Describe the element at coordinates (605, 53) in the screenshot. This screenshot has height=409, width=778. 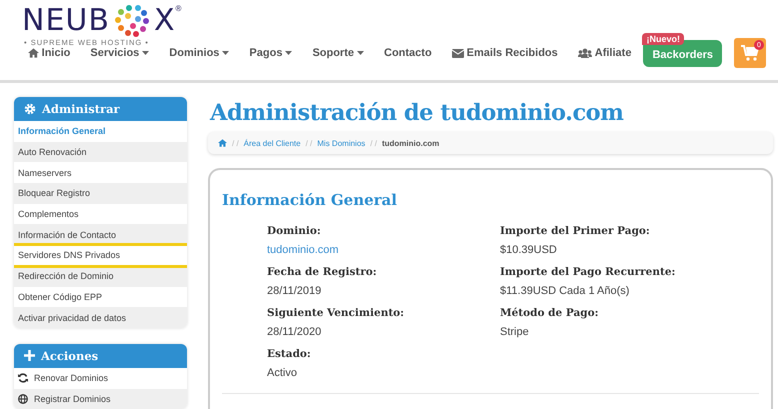
I see `nav-link: Afiliate` at that location.